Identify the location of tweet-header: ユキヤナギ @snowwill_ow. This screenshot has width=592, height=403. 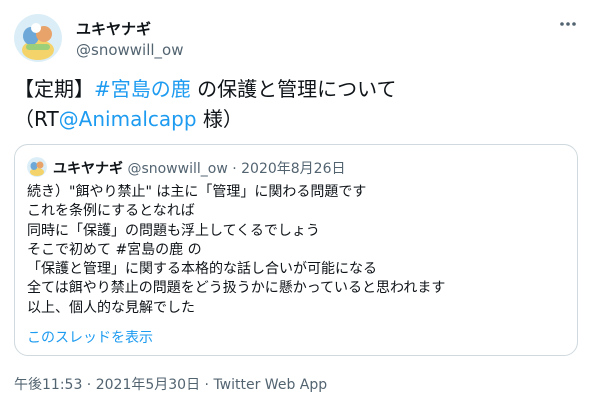
(296, 39).